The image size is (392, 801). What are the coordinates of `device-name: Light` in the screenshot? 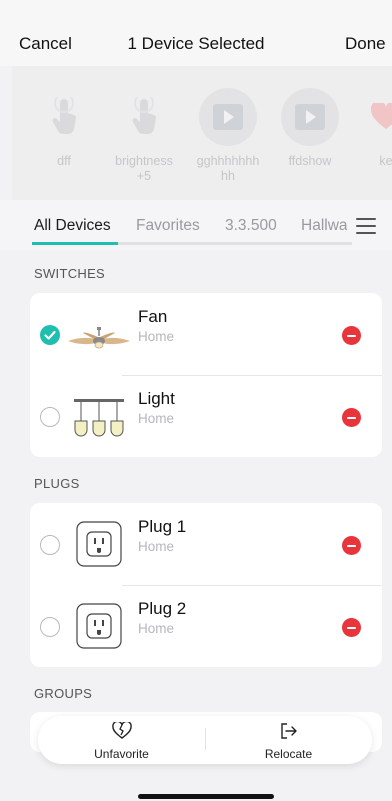 It's located at (156, 398).